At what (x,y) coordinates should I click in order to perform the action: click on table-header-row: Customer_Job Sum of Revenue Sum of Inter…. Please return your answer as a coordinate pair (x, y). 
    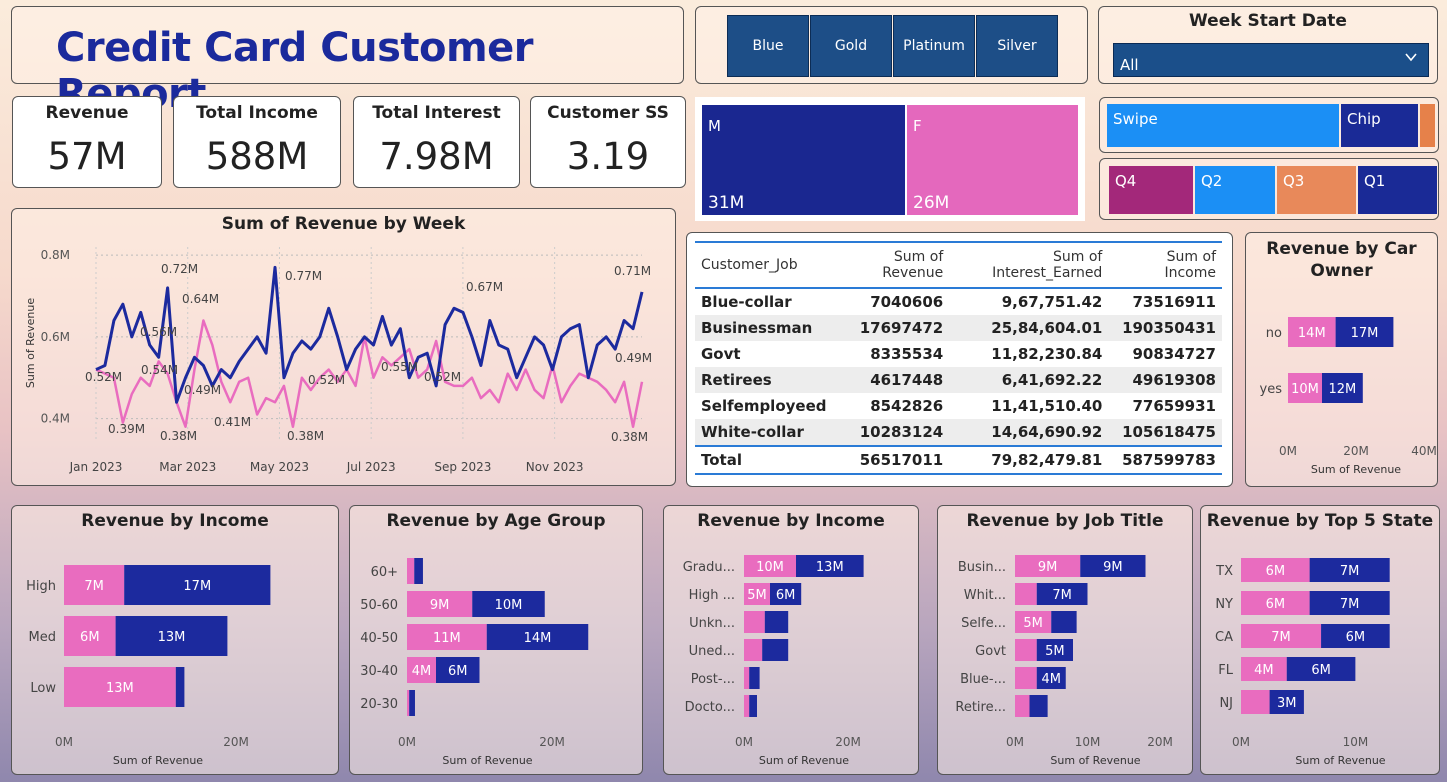
    Looking at the image, I should click on (958, 265).